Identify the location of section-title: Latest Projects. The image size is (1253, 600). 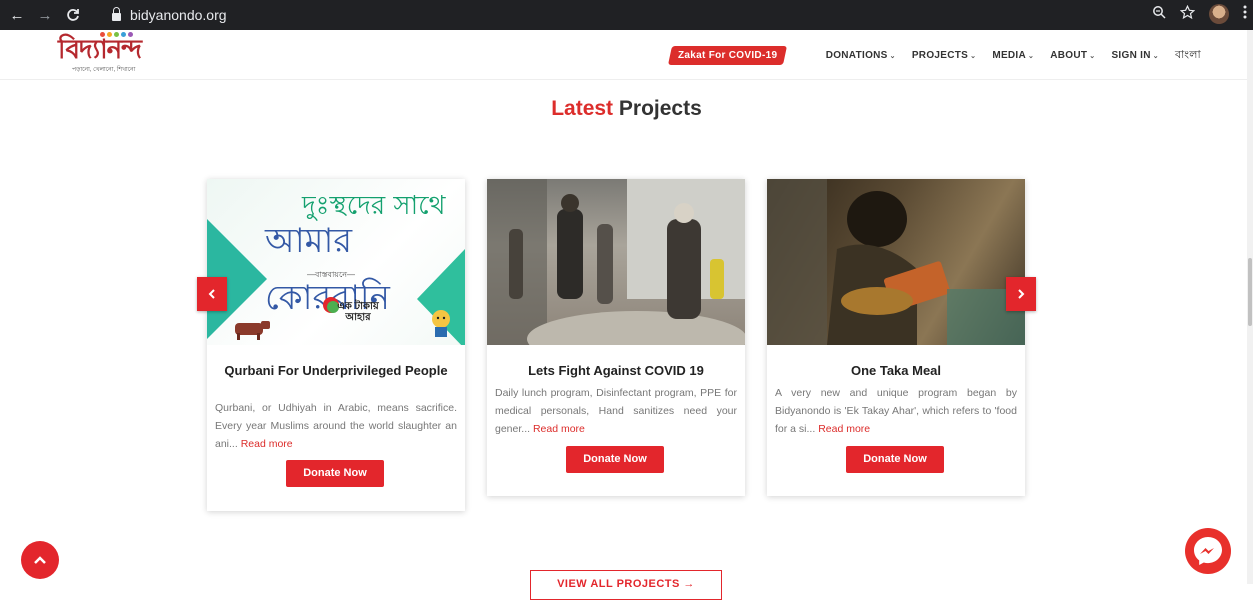
(626, 109).